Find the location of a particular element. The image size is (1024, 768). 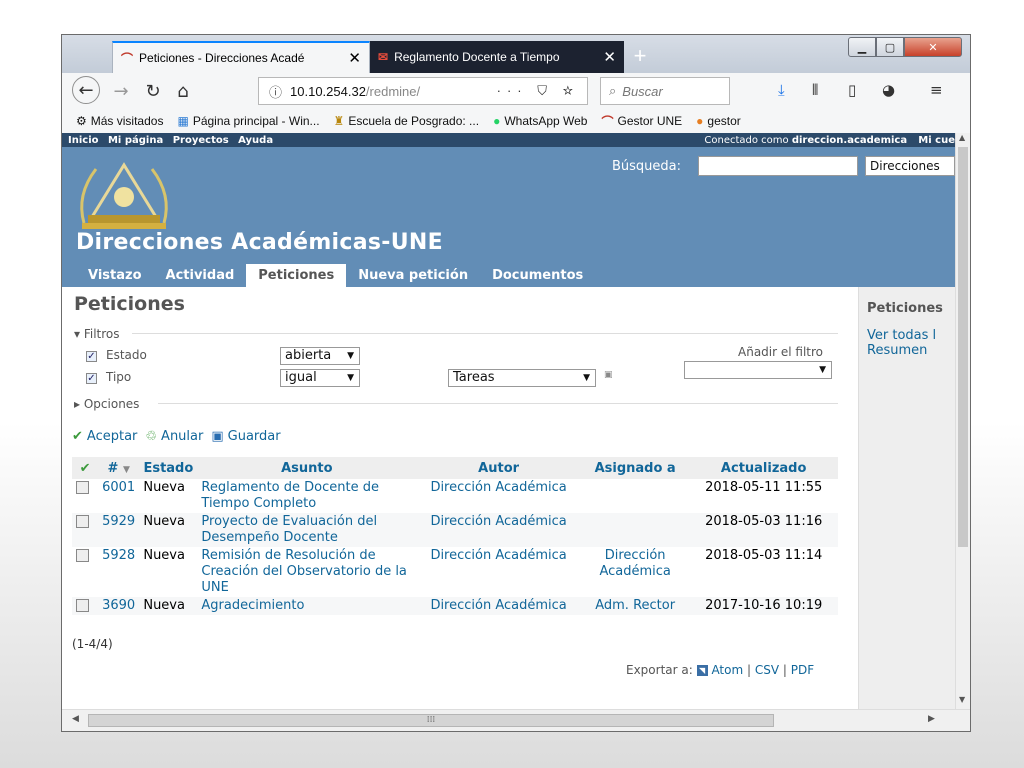

search-bar: ⌕ Buscar is located at coordinates (665, 91).